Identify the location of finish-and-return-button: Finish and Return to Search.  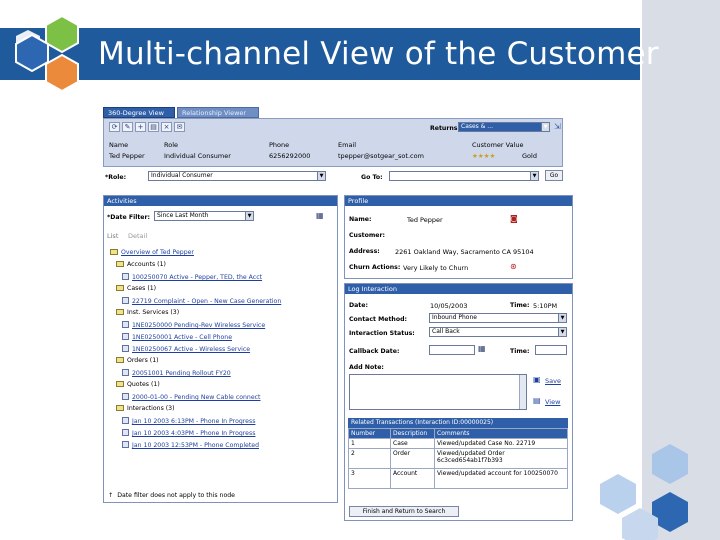
(404, 511).